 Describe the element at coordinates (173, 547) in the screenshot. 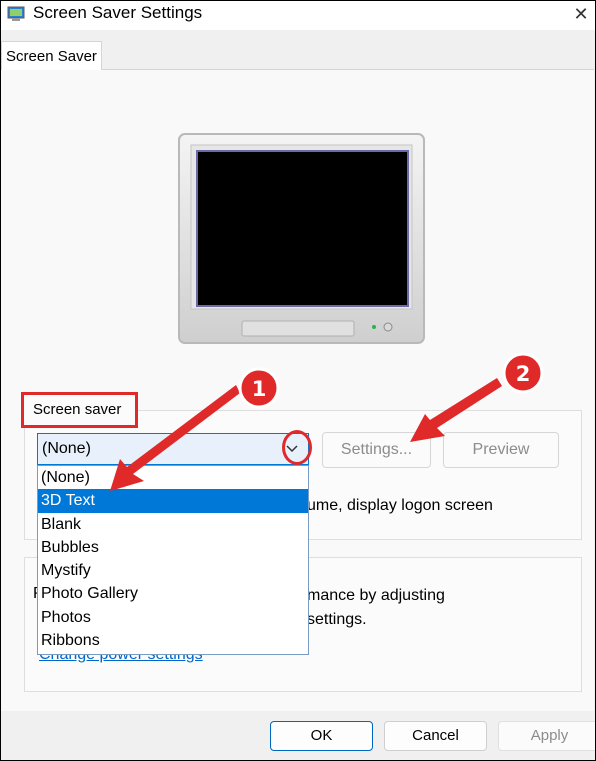

I see `dropdown-option-bubbles: Bubbles` at that location.